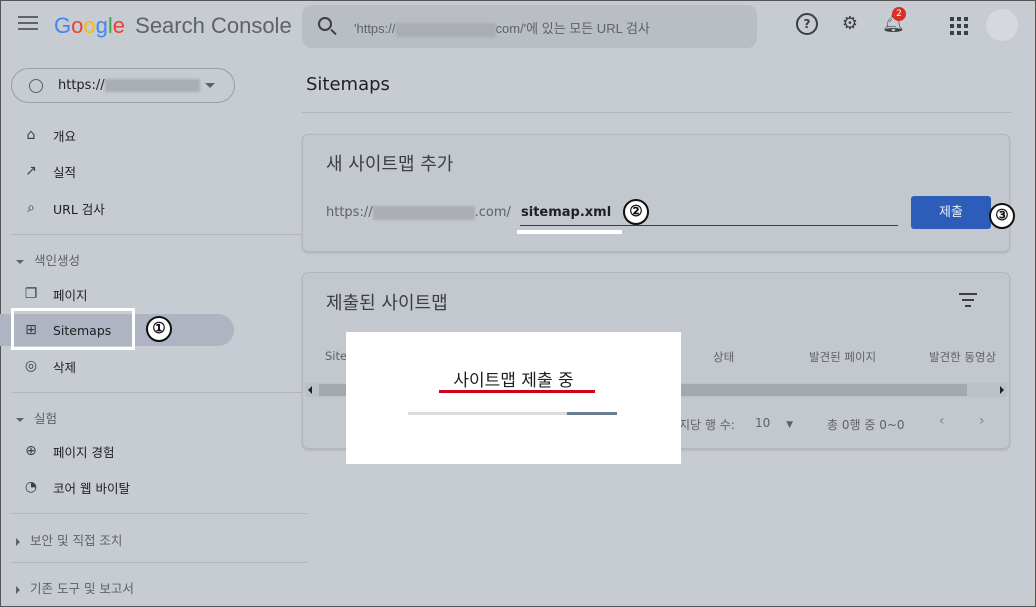 This screenshot has height=607, width=1036. Describe the element at coordinates (101, 25) in the screenshot. I see `logo-letter: g` at that location.